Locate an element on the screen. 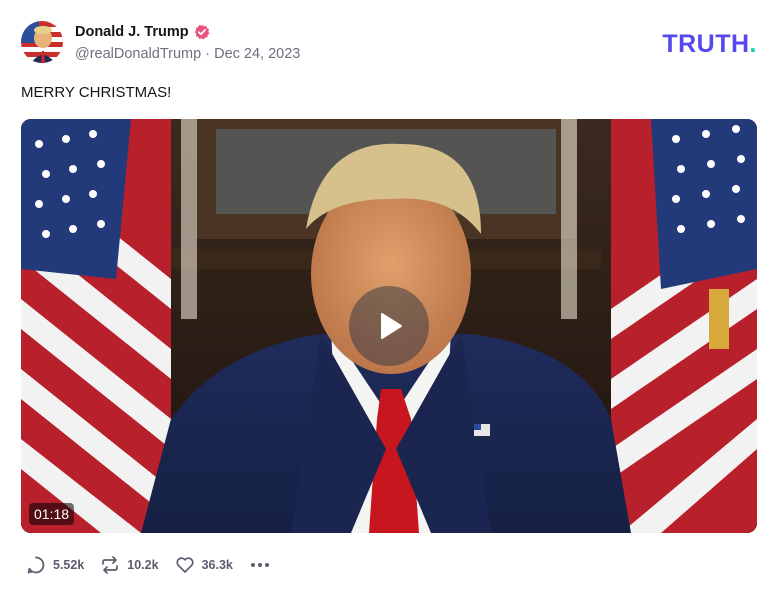 The width and height of the screenshot is (778, 595). avatar is located at coordinates (42, 42).